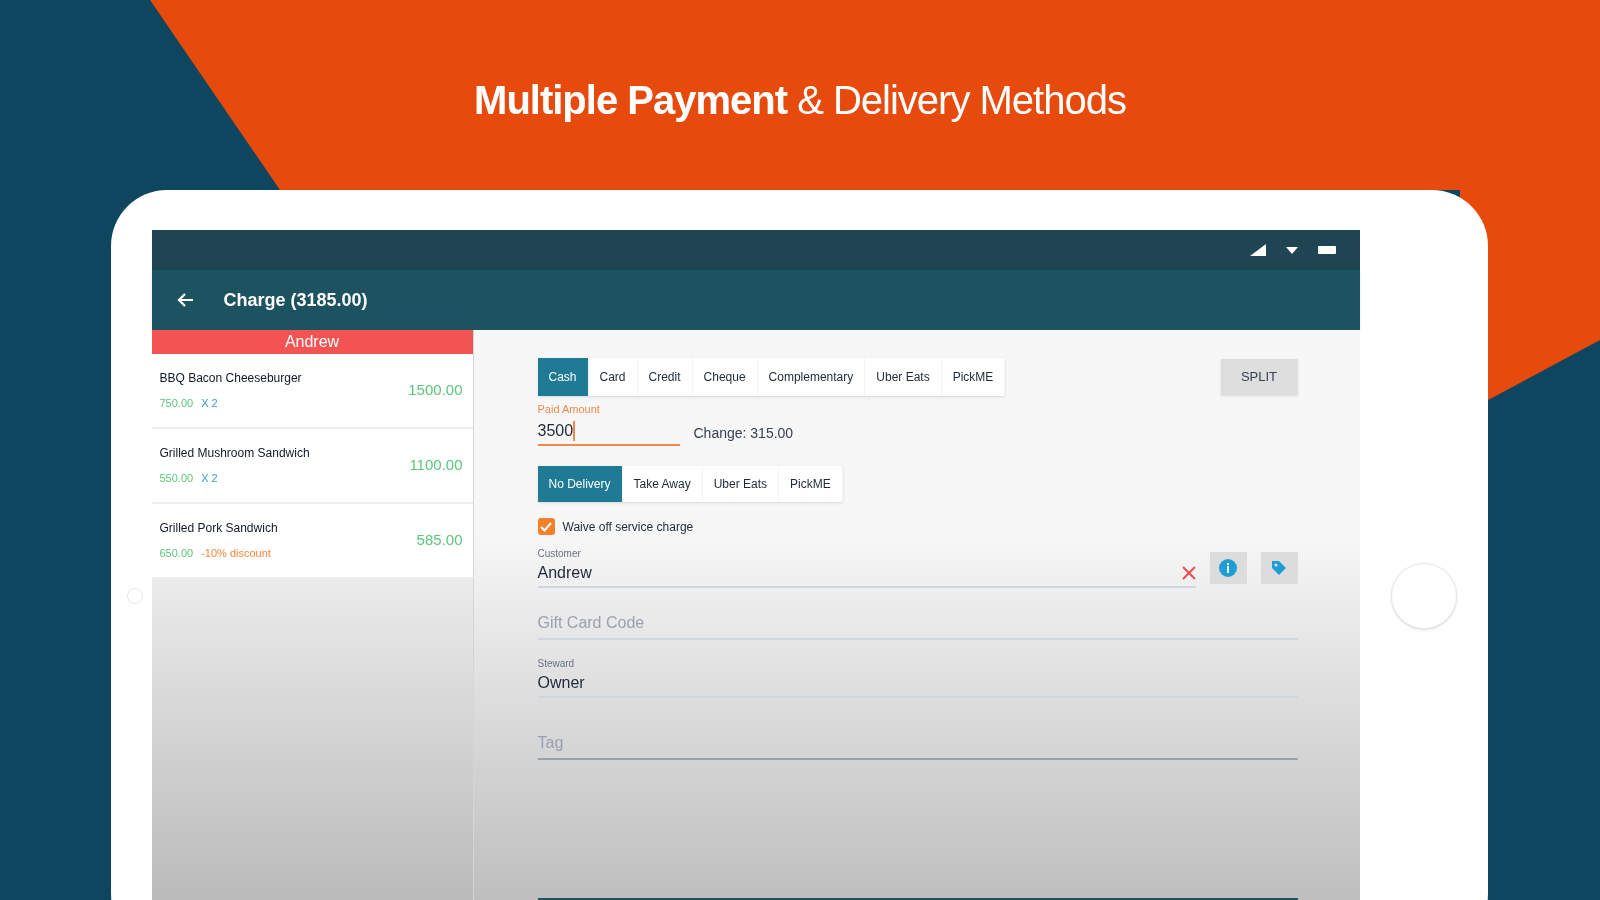 This screenshot has width=1600, height=900. Describe the element at coordinates (1291, 250) in the screenshot. I see `wifi-icon` at that location.